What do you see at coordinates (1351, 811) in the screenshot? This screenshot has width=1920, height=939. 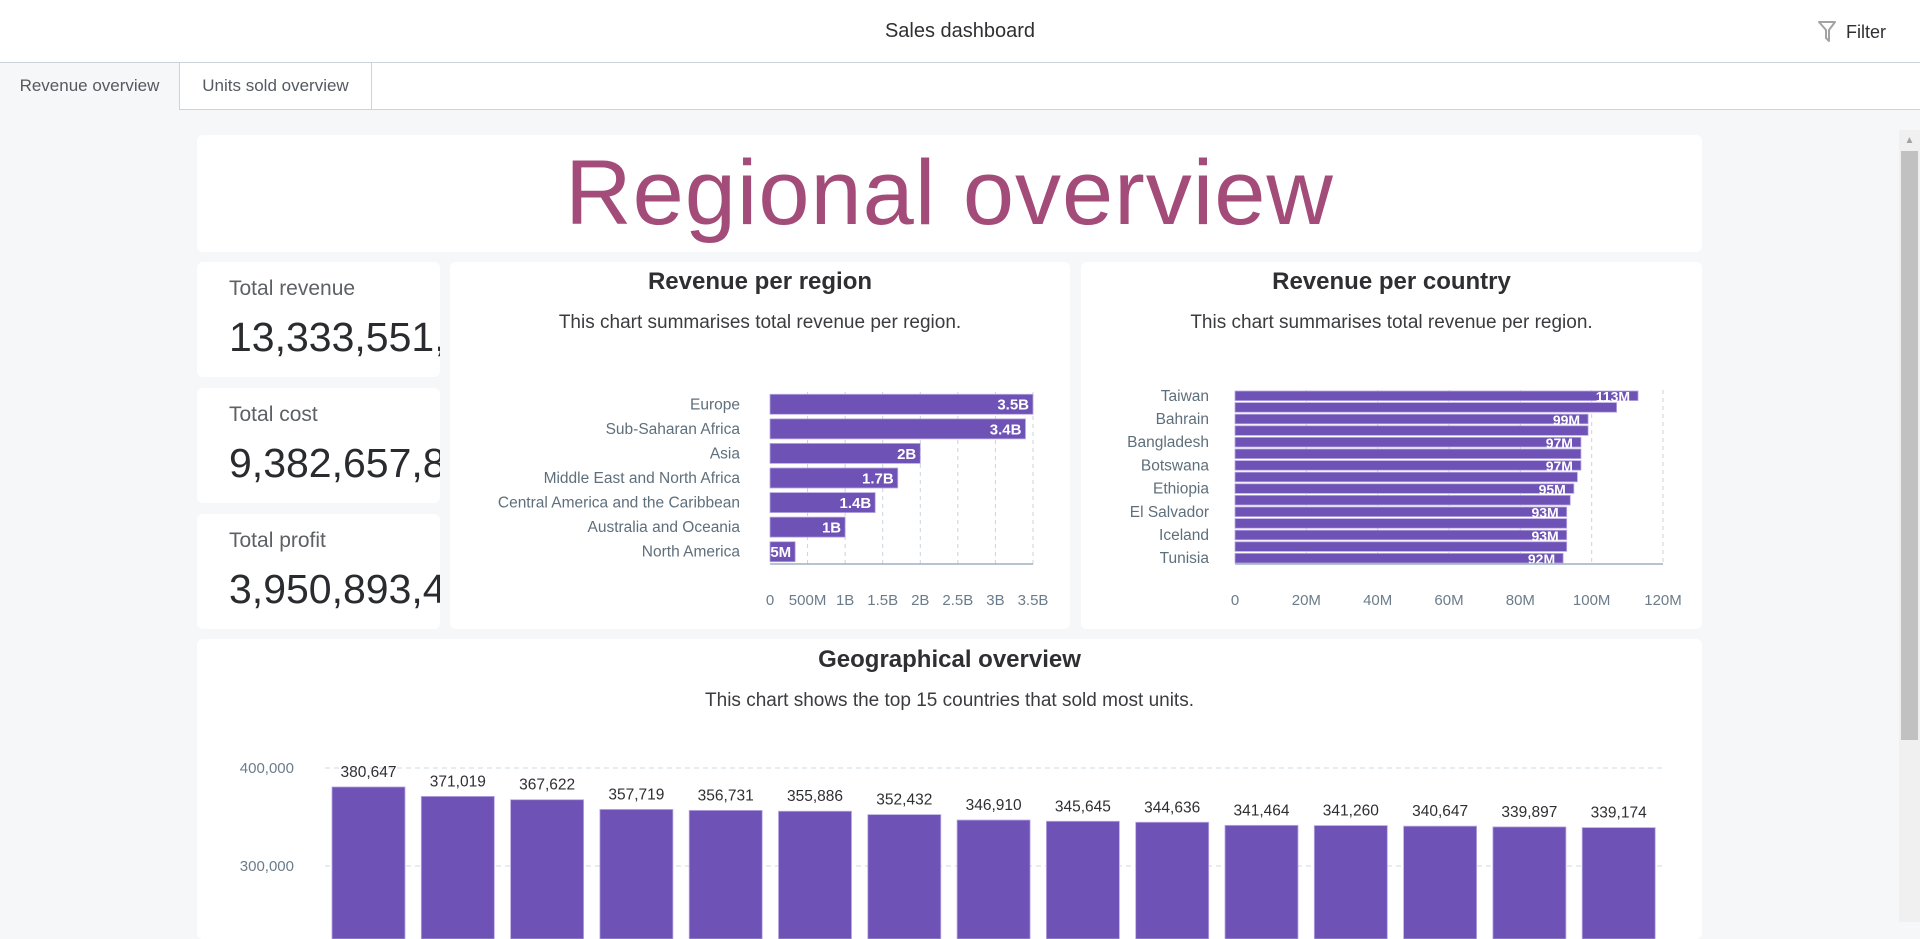 I see `data-label: 341,260` at bounding box center [1351, 811].